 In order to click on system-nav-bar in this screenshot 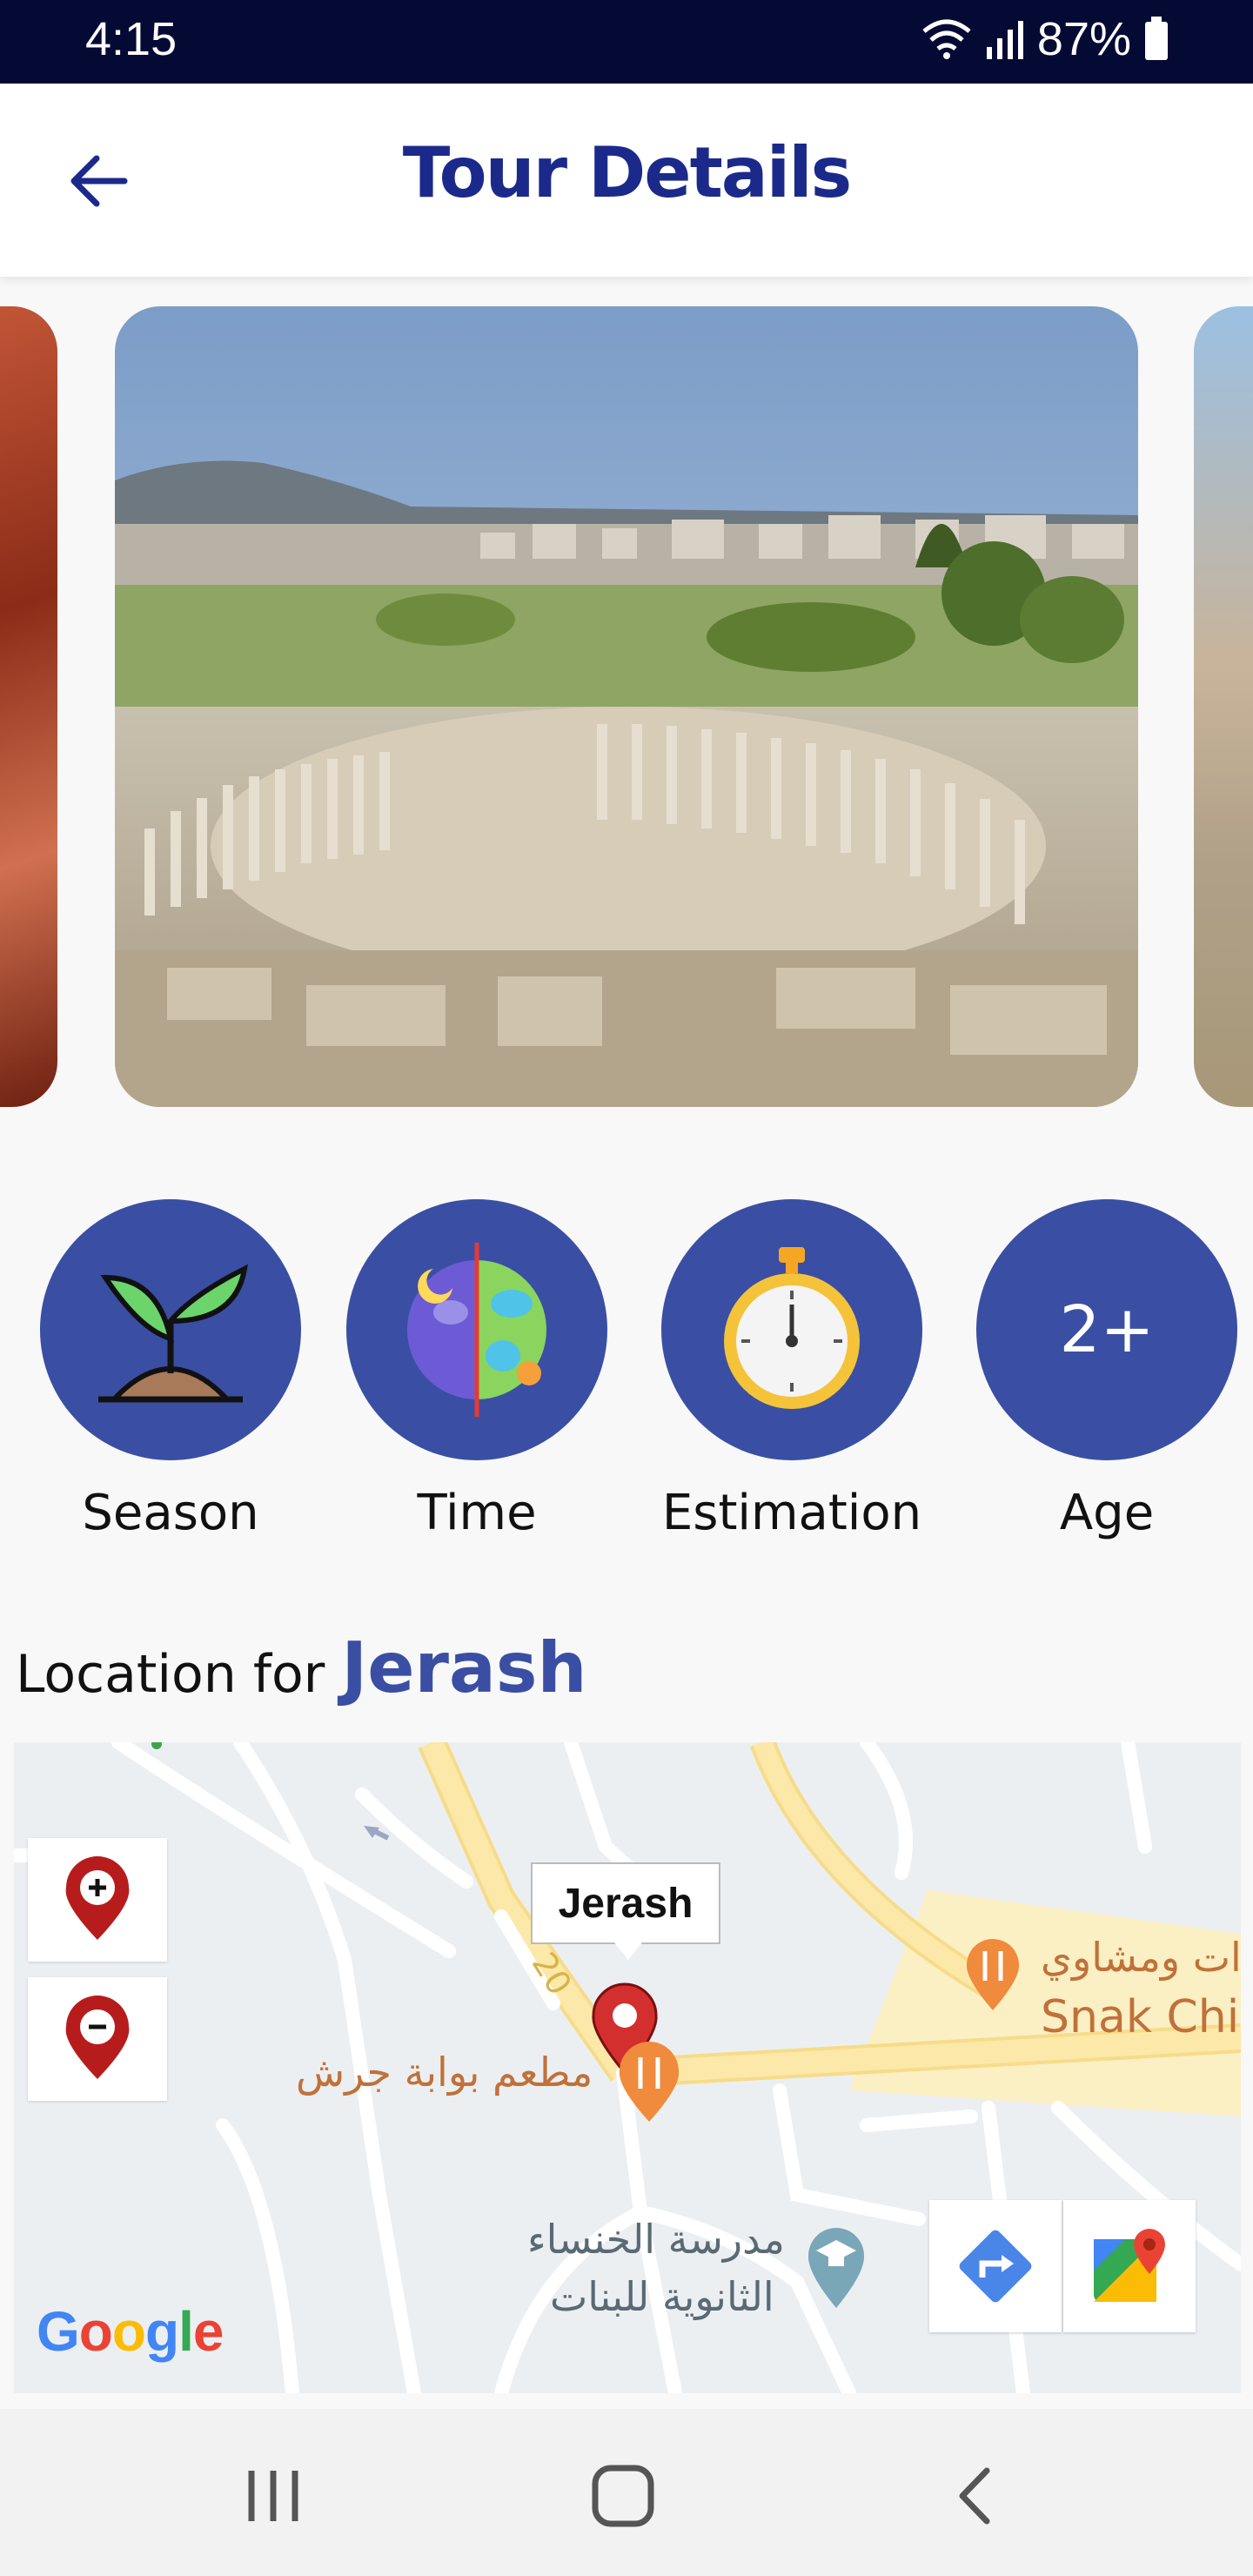, I will do `click(626, 2492)`.